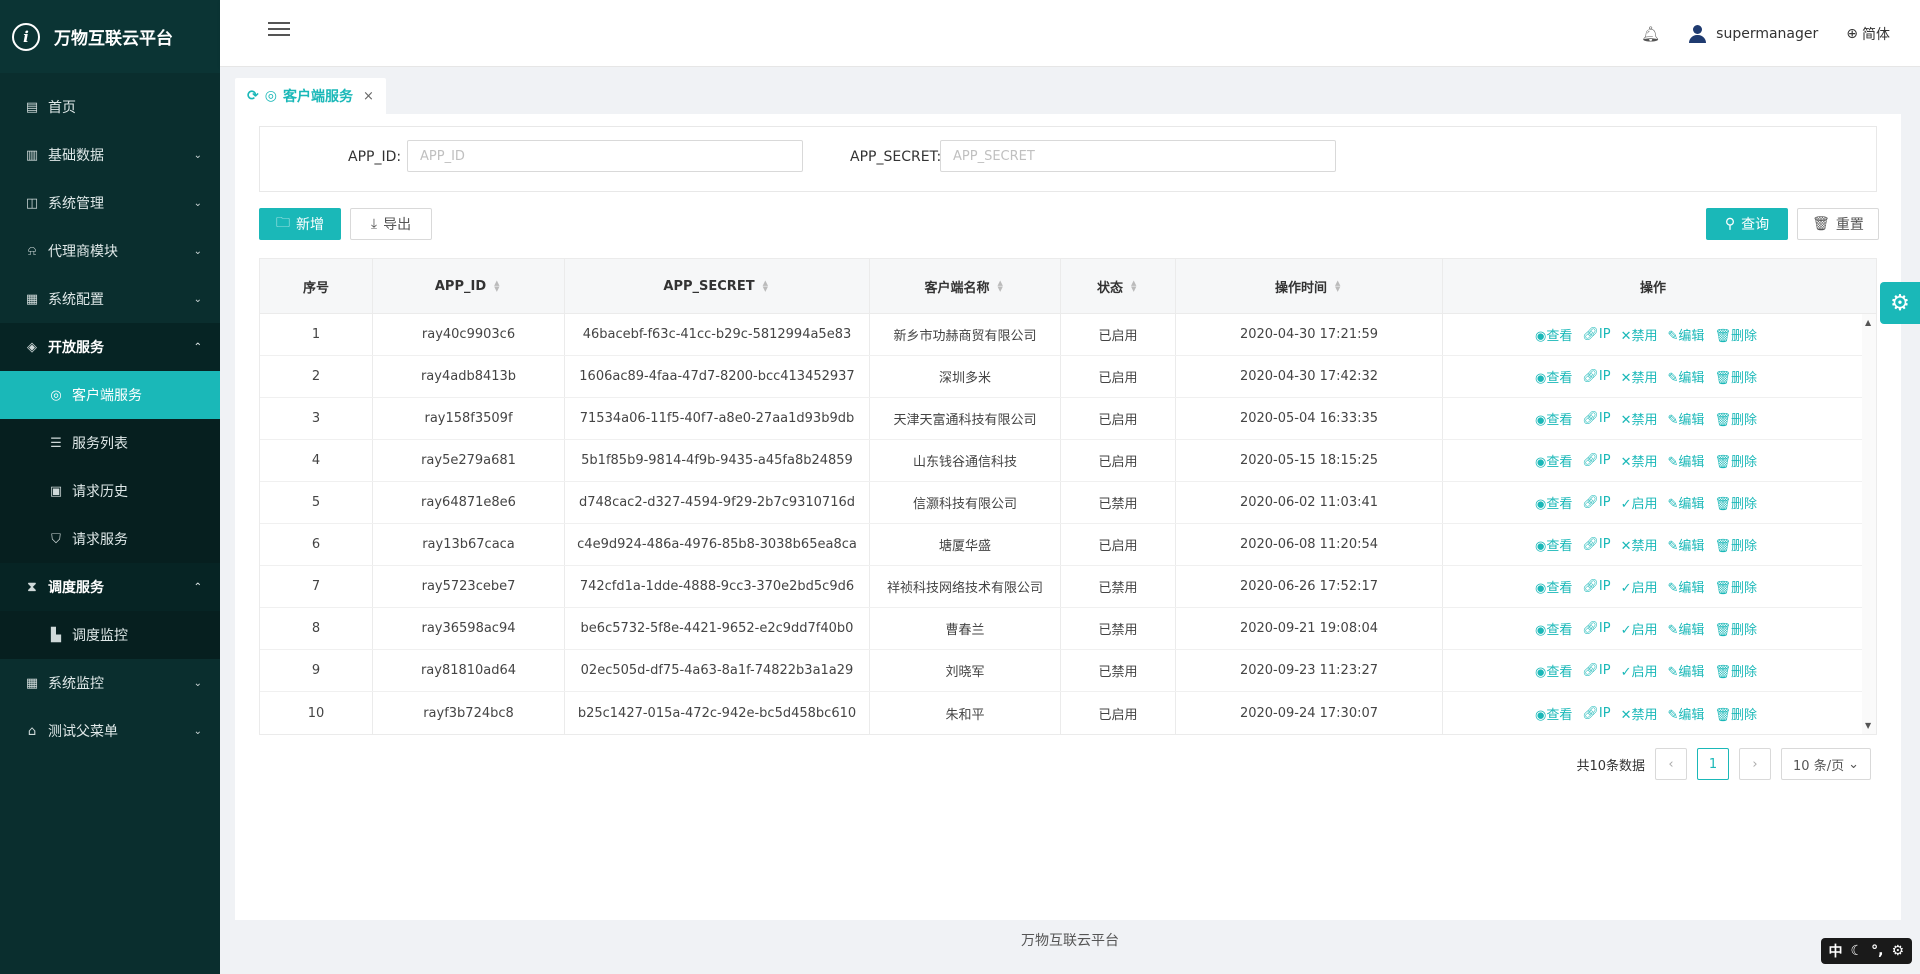 The width and height of the screenshot is (1920, 974). Describe the element at coordinates (1900, 303) in the screenshot. I see `settings-gear-icon: ⚙` at that location.